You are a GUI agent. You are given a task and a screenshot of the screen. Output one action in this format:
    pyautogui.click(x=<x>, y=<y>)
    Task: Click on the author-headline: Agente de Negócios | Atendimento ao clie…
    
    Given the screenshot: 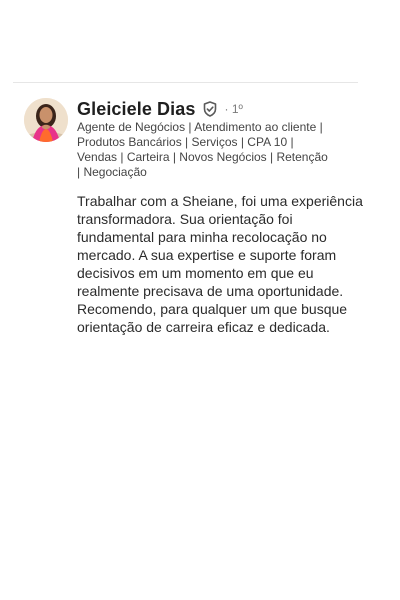 What is the action you would take?
    pyautogui.click(x=202, y=149)
    